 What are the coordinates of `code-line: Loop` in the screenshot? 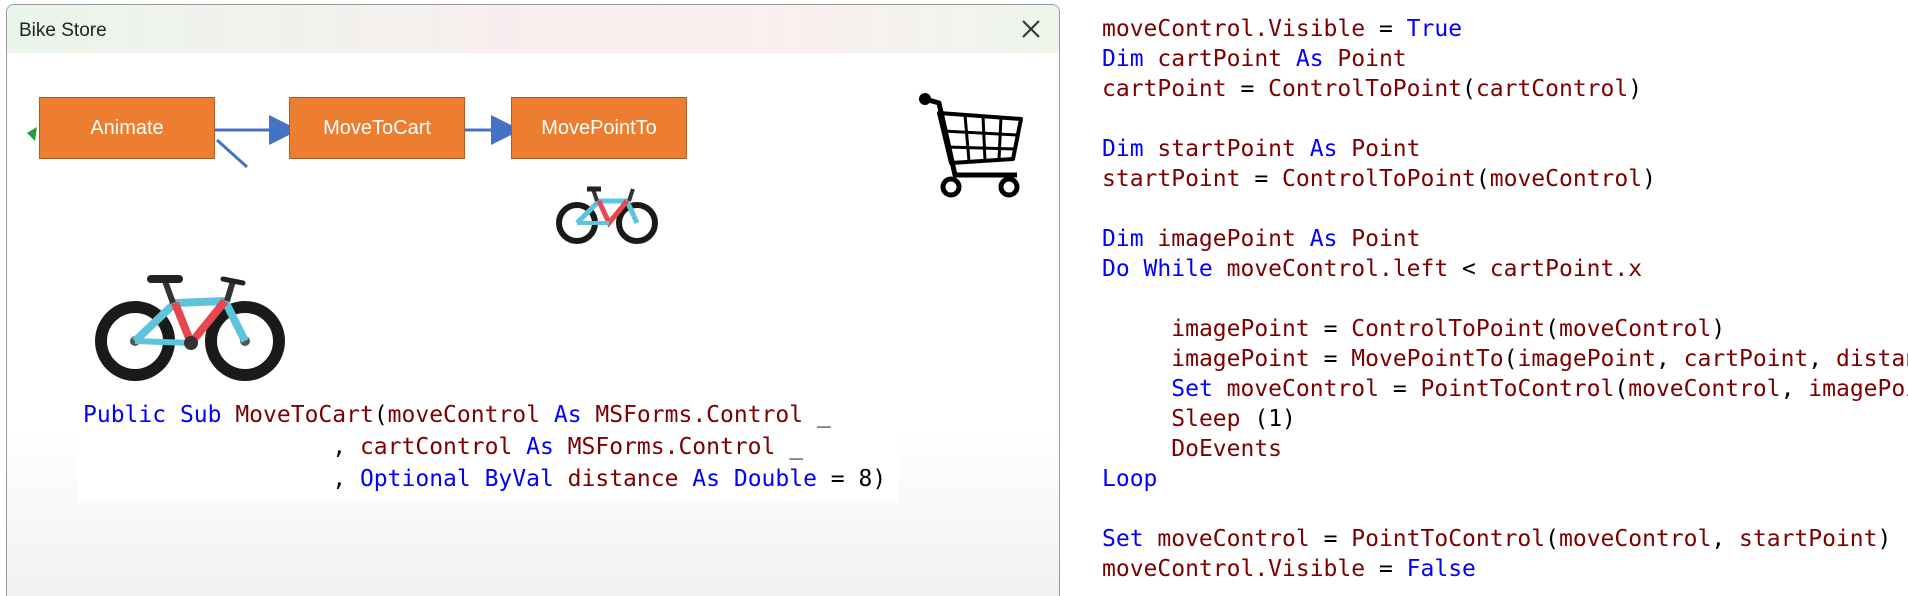 It's located at (1129, 479).